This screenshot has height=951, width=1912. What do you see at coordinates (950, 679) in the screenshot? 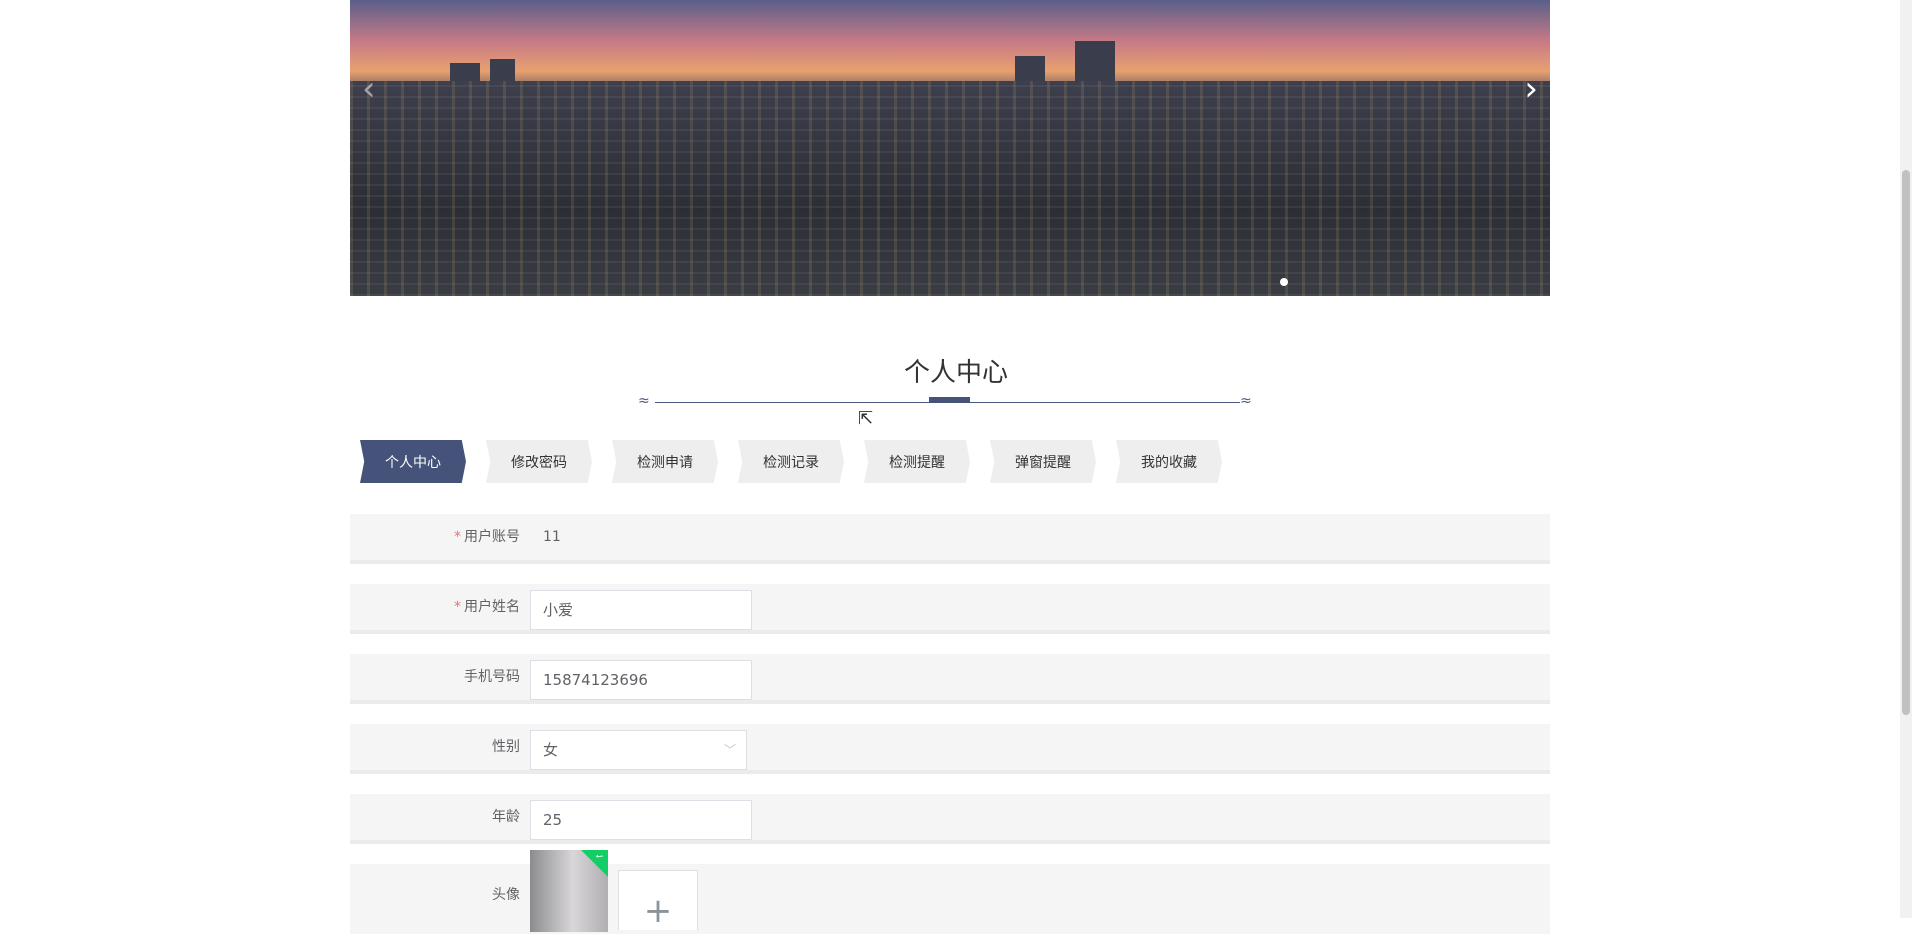
I see `form-row-phone: 手机号码 15874123696` at bounding box center [950, 679].